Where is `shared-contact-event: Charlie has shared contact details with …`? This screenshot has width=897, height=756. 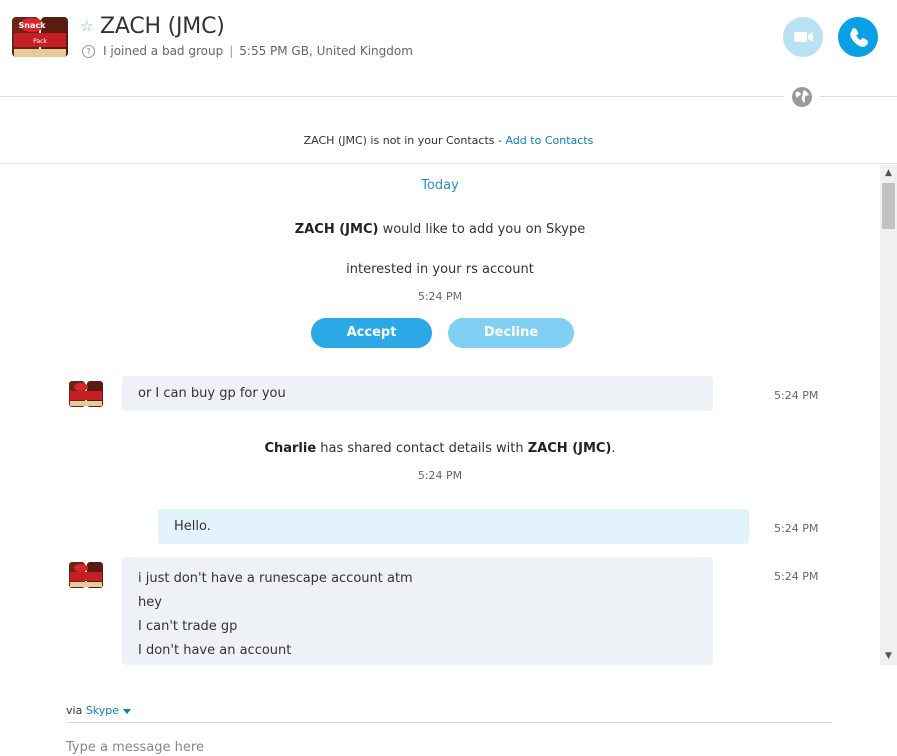
shared-contact-event: Charlie has shared contact details with … is located at coordinates (440, 448).